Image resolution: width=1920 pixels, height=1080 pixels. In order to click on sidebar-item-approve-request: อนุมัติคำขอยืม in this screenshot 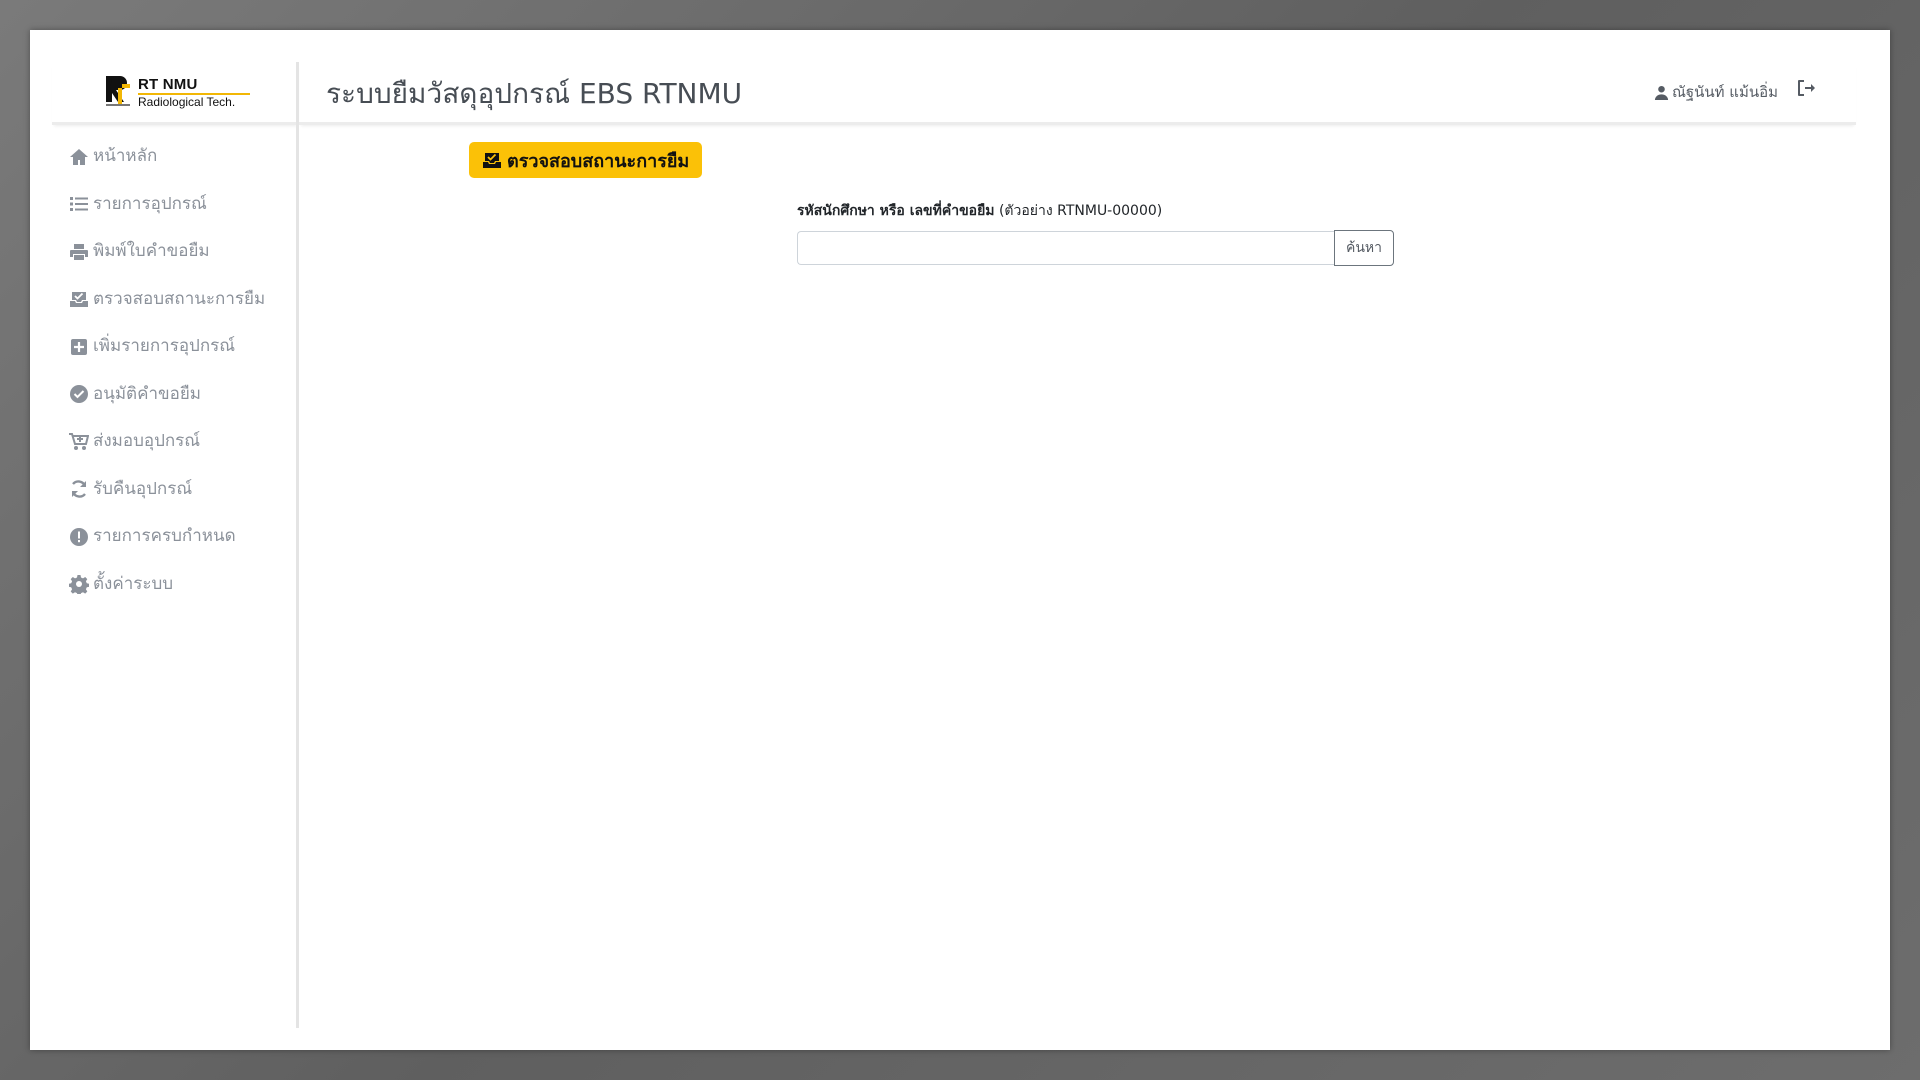, I will do `click(178, 394)`.